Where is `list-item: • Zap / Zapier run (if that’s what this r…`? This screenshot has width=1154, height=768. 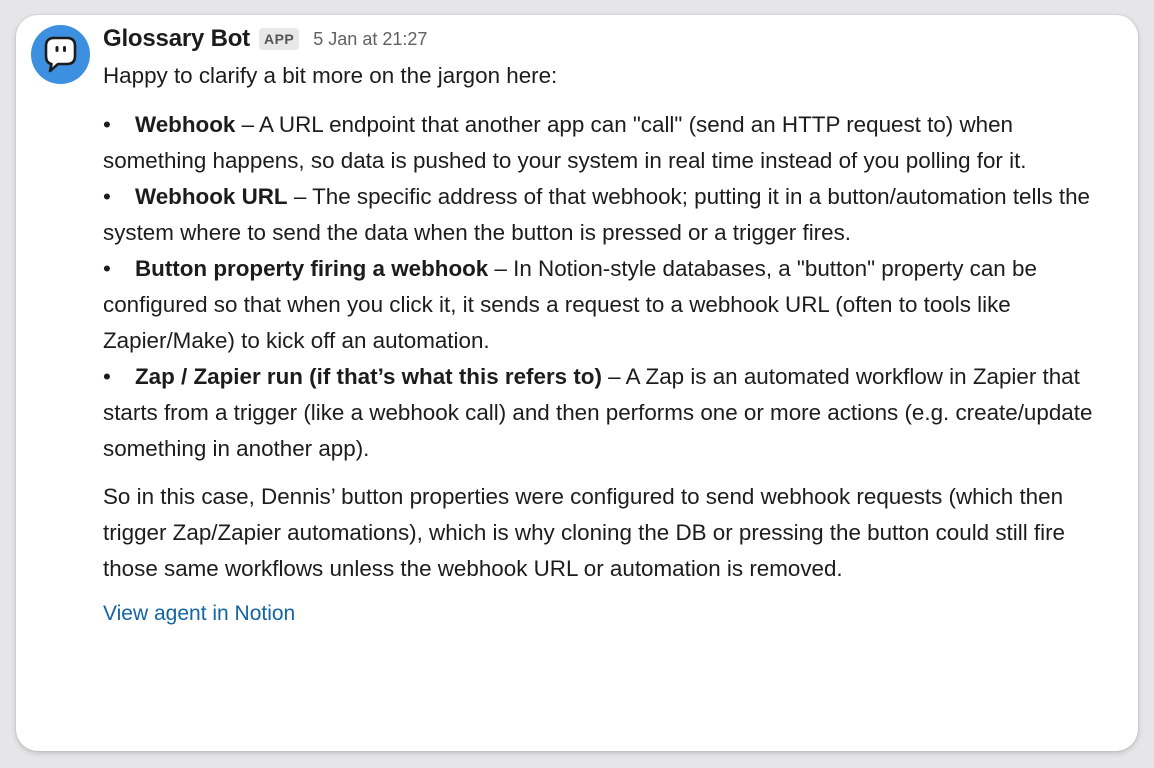 list-item: • Zap / Zapier run (if that’s what this r… is located at coordinates (598, 413).